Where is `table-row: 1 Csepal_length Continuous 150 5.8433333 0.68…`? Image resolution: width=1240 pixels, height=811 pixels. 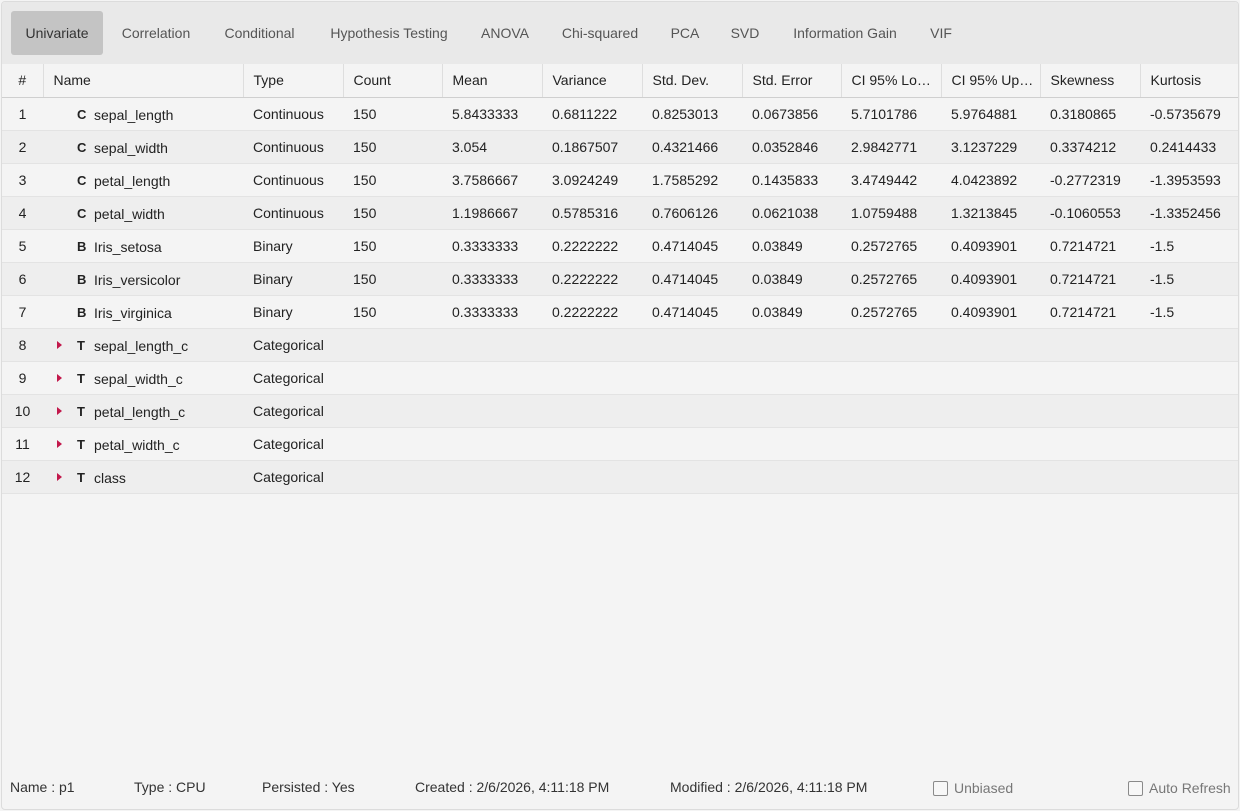
table-row: 1 Csepal_length Continuous 150 5.8433333 0.68… is located at coordinates (620, 114).